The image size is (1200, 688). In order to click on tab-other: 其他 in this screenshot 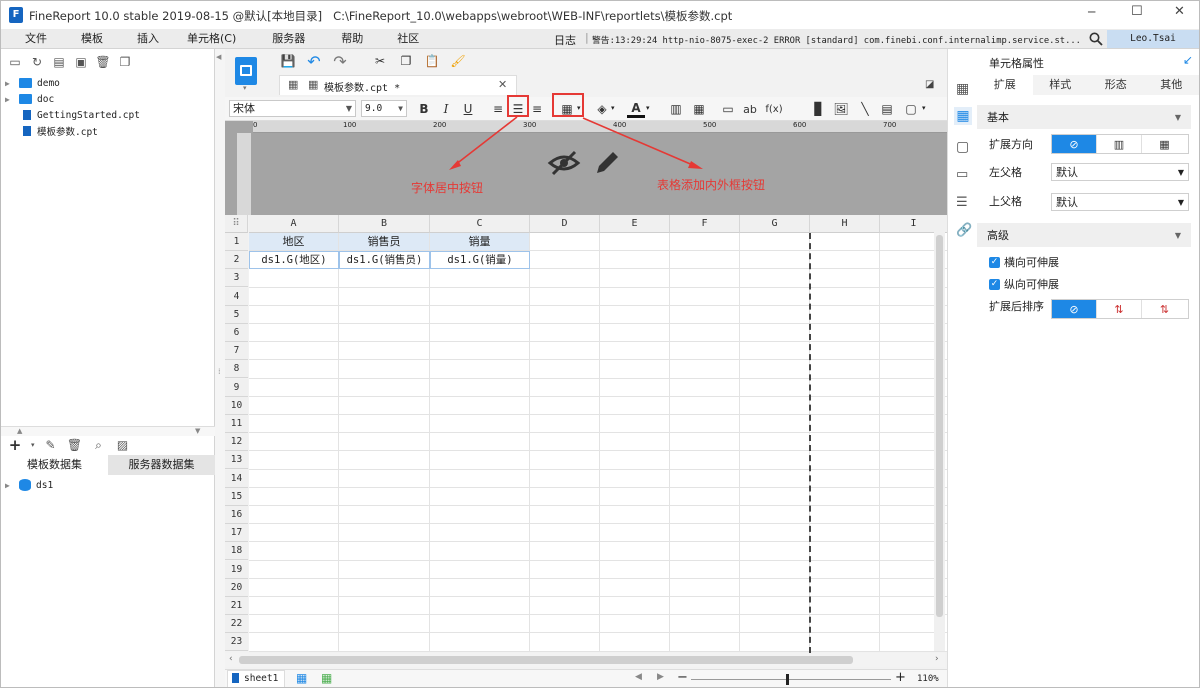, I will do `click(1172, 85)`.